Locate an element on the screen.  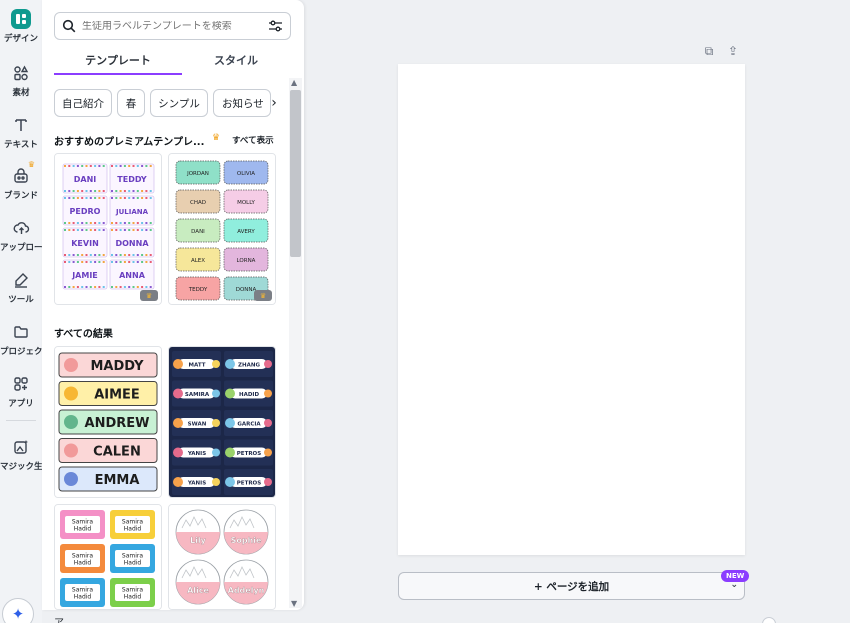
label-name: Lily is located at coordinates (198, 540).